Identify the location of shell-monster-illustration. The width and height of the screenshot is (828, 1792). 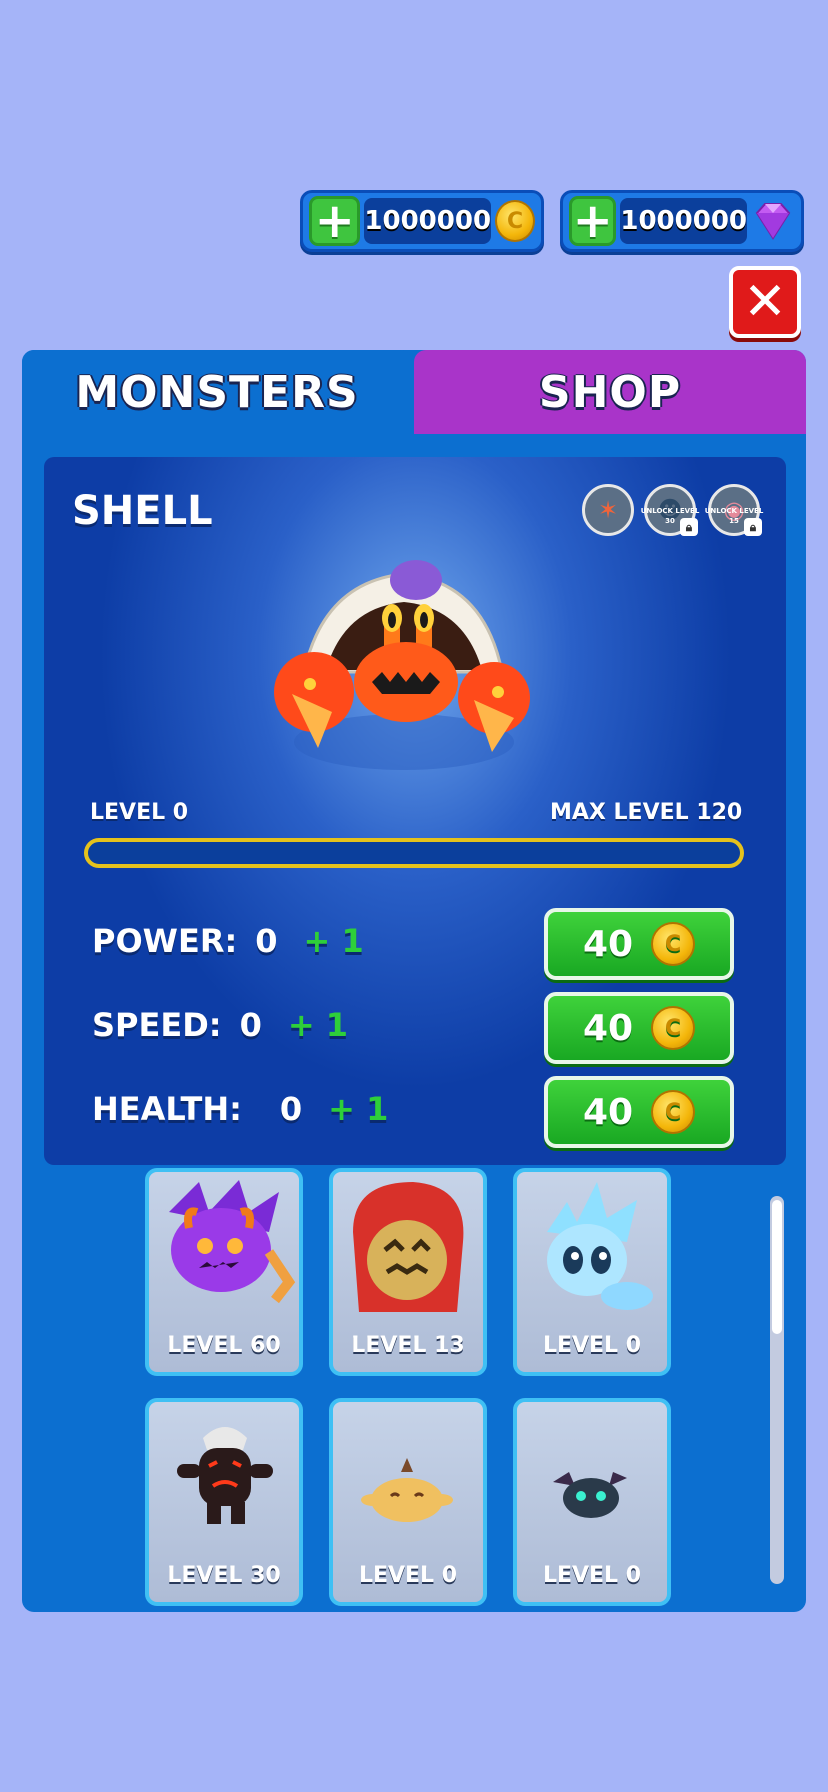
(402, 665).